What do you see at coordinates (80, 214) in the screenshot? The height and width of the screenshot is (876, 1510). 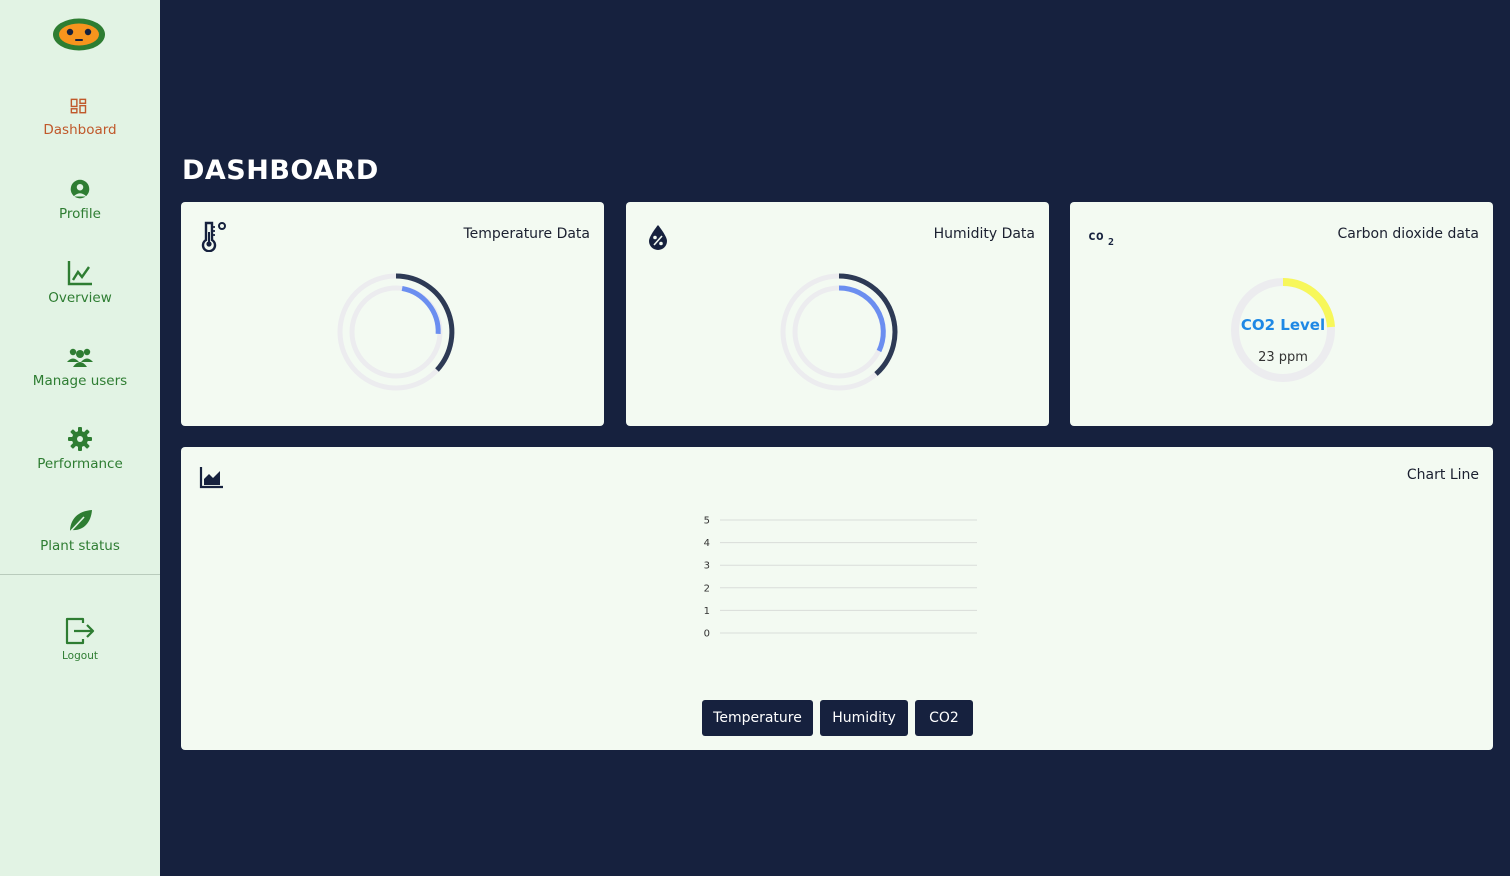 I see `sidebar-item-label: Profile` at bounding box center [80, 214].